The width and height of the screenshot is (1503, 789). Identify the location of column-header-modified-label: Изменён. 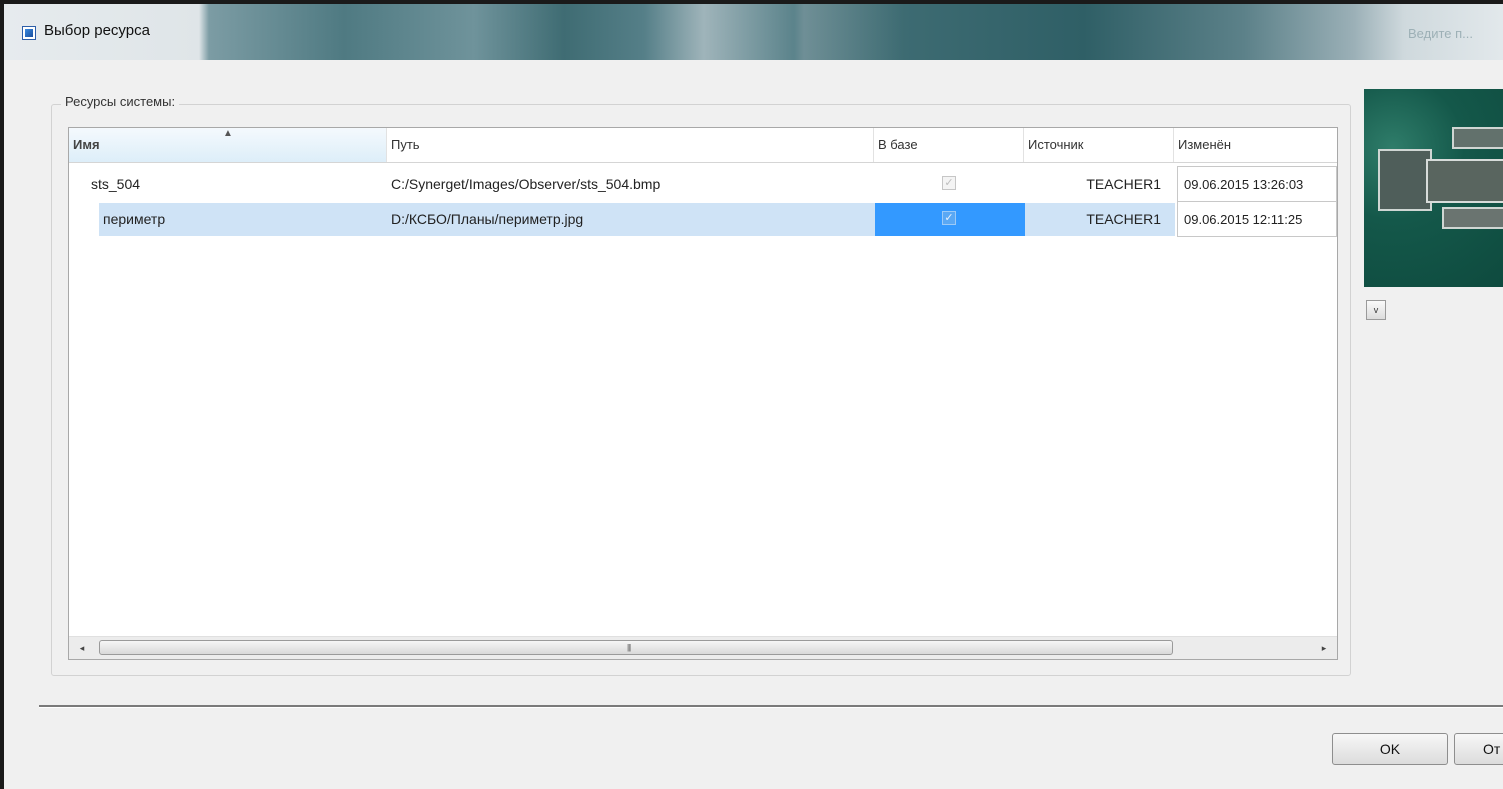
(1205, 144).